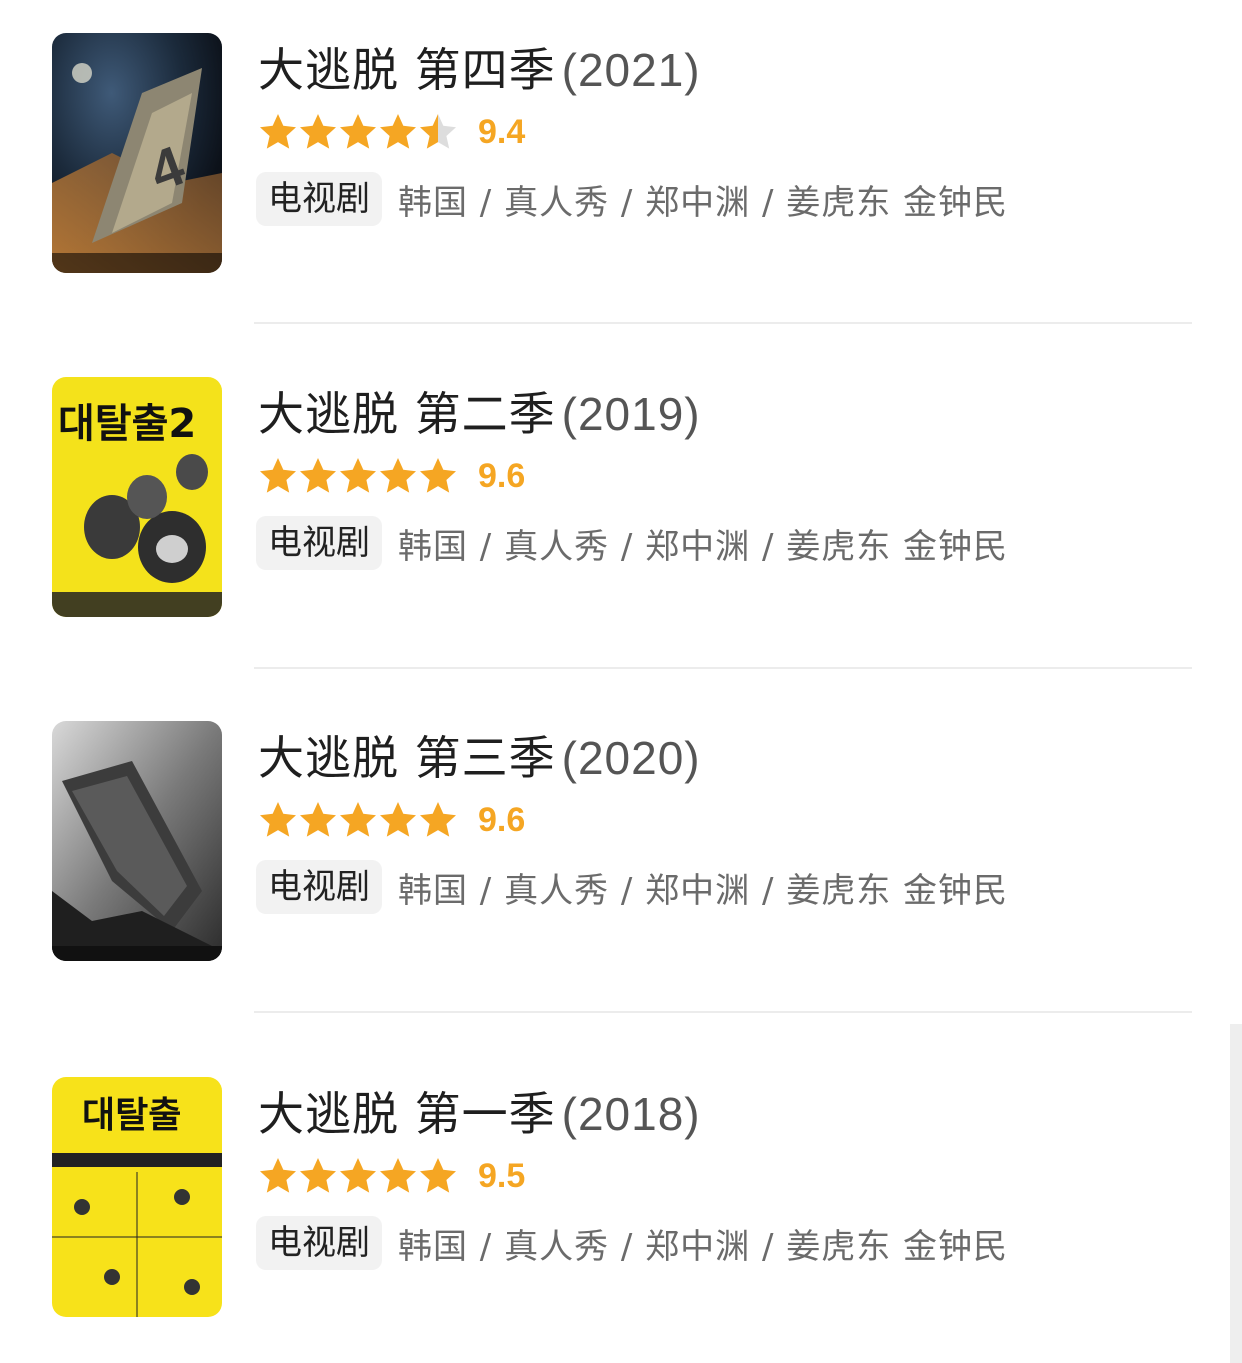 The image size is (1242, 1363). Describe the element at coordinates (131, 1115) in the screenshot. I see `poster-title-text: 대탈출` at that location.